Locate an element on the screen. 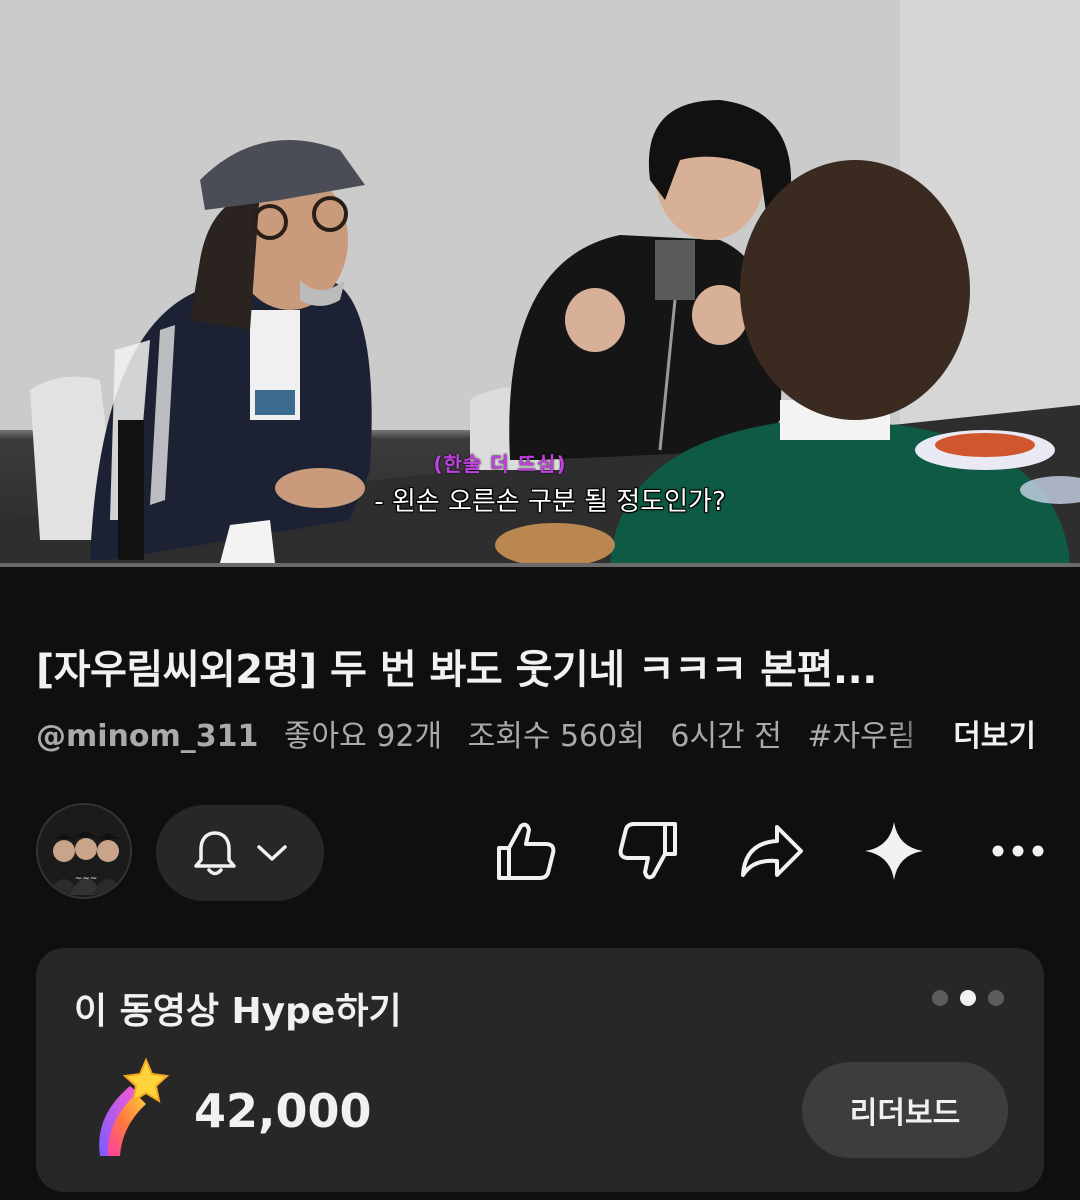 The image size is (1080, 1200). carousel-dots is located at coordinates (968, 998).